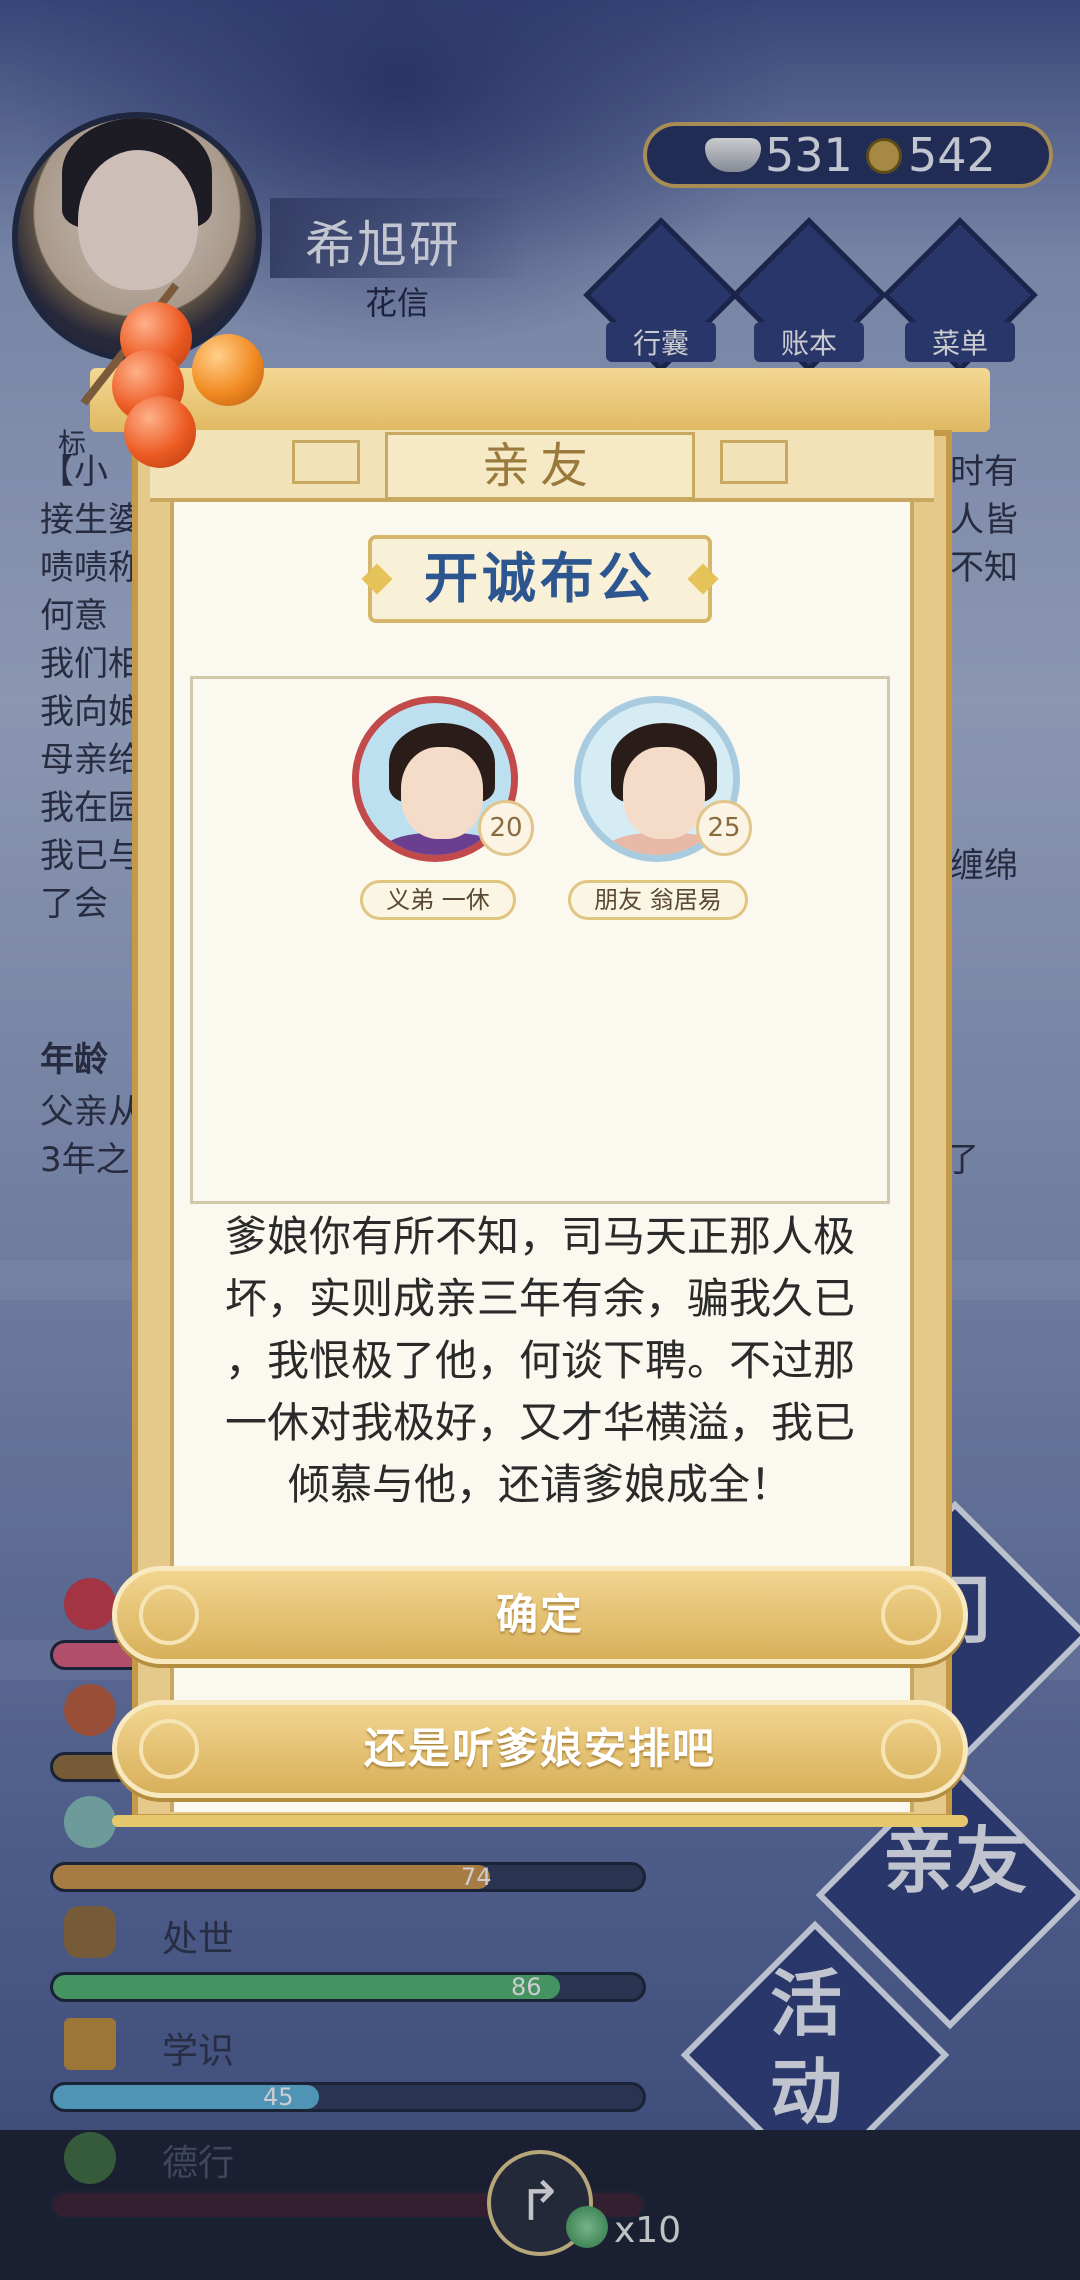  Describe the element at coordinates (539, 1422) in the screenshot. I see `message-line: 一休对我极好，又才华横溢，我已` at that location.